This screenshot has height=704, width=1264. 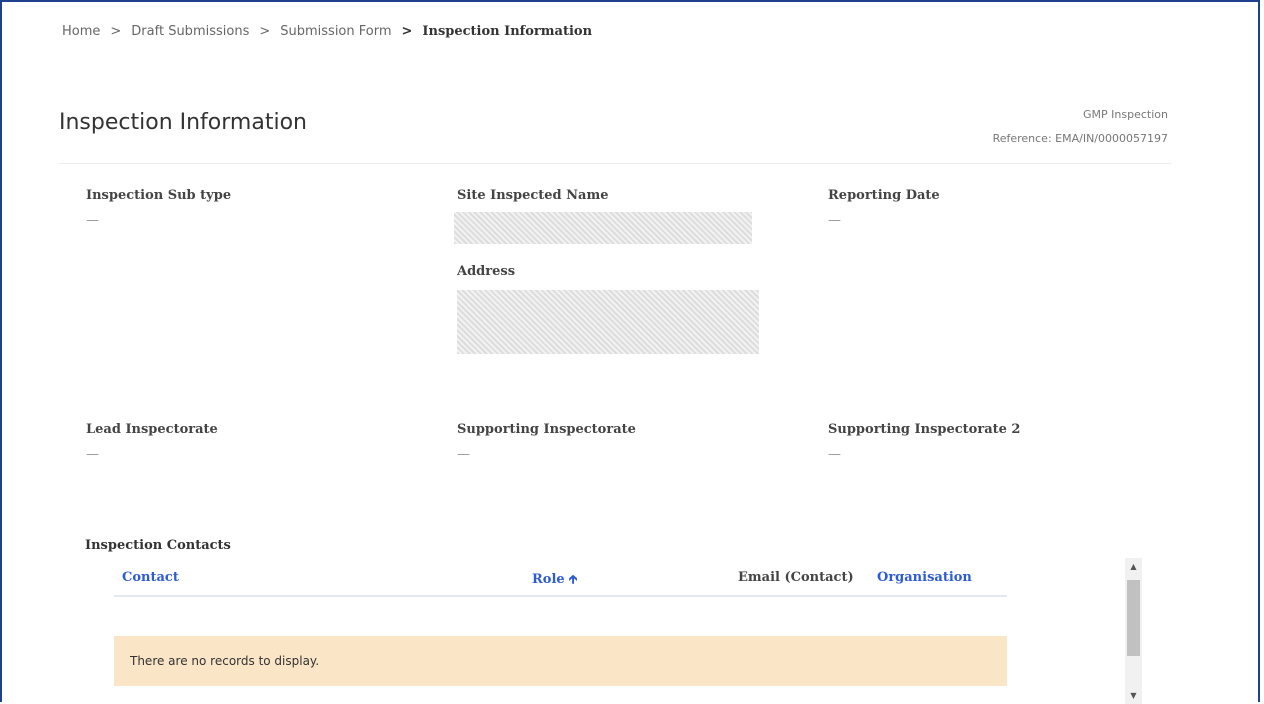 What do you see at coordinates (158, 208) in the screenshot?
I see `field-inspection-sub-type: Inspection Sub type —` at bounding box center [158, 208].